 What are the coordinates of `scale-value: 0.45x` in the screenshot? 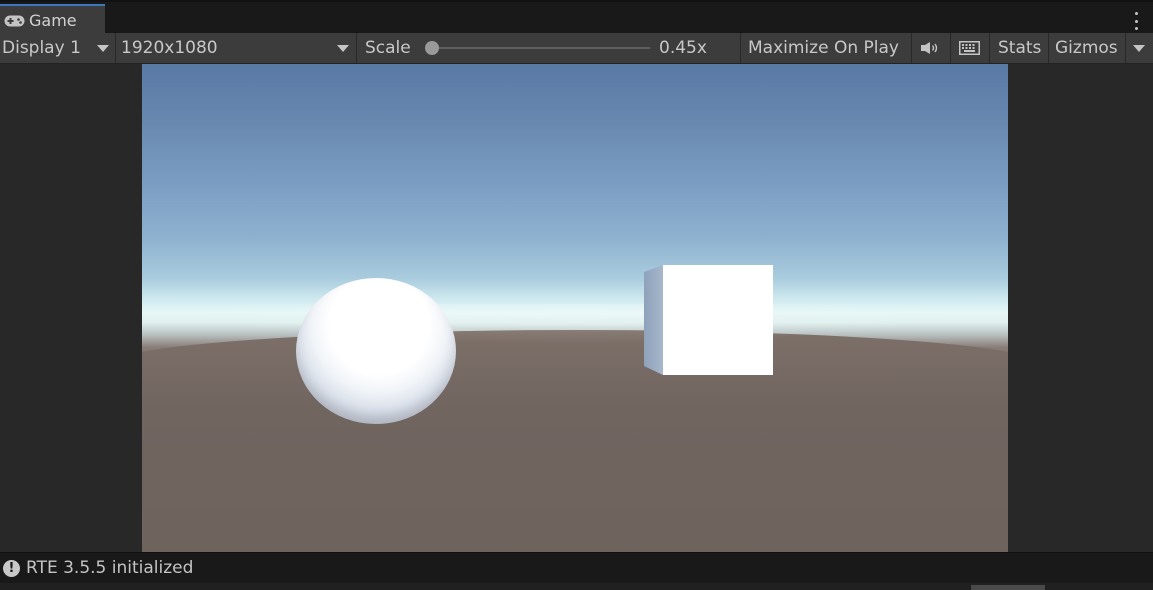 It's located at (683, 48).